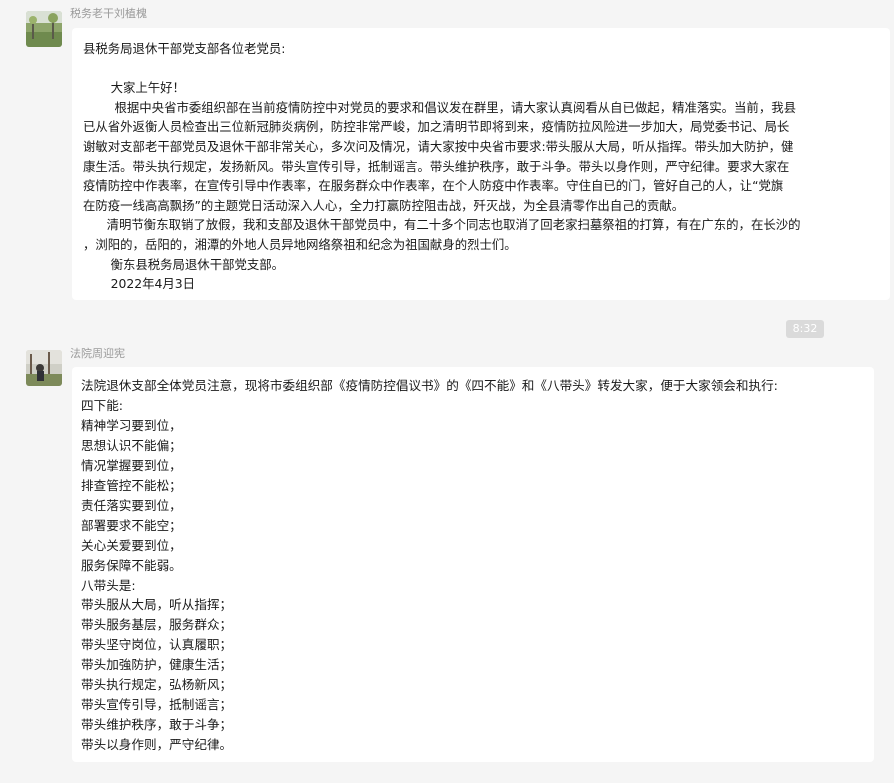 This screenshot has width=894, height=783. Describe the element at coordinates (157, 645) in the screenshot. I see `message-line: 带头坚守岗位，认真履职；` at that location.